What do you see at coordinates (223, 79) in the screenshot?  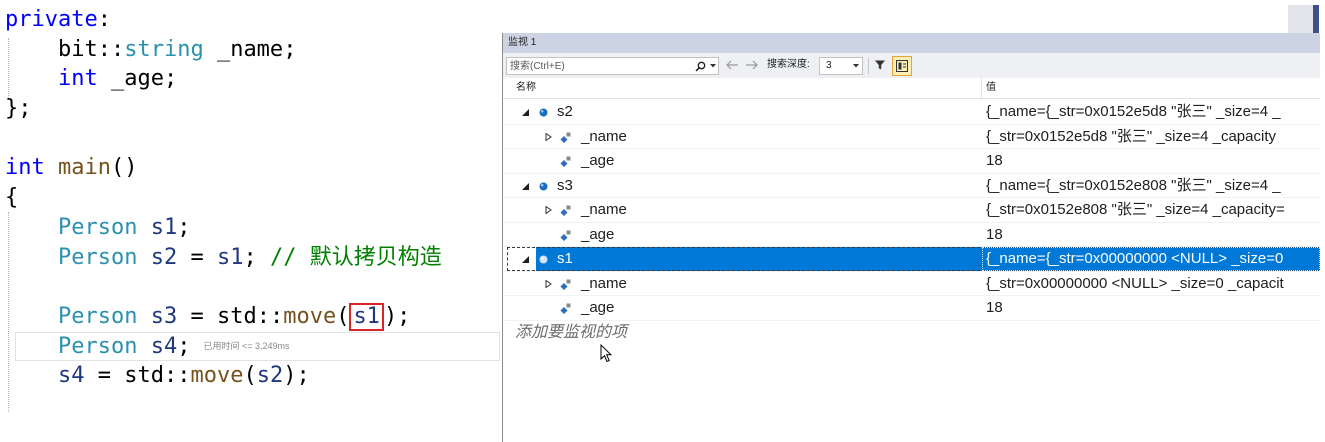 I see `code-line-3: int _age;` at bounding box center [223, 79].